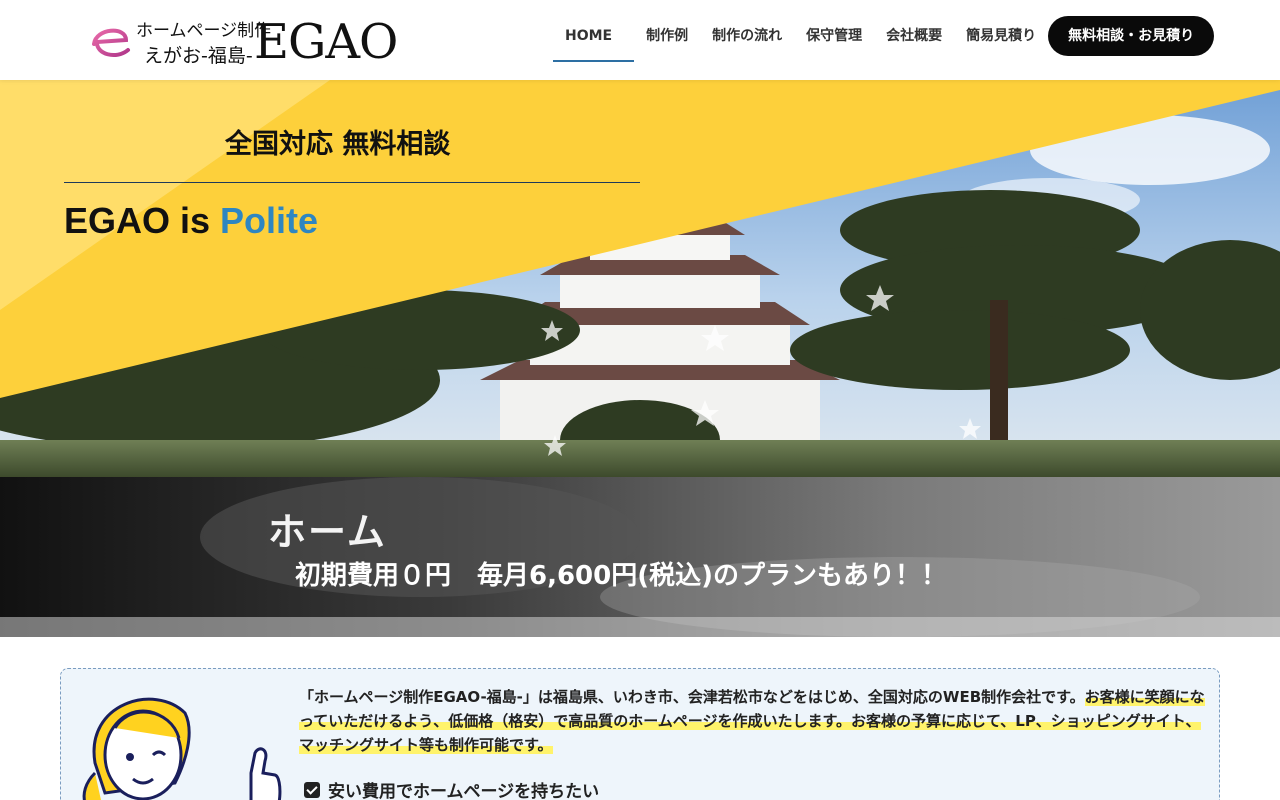 The height and width of the screenshot is (800, 1280). Describe the element at coordinates (1001, 36) in the screenshot. I see `nav-item-estimate: 簡易見積り` at that location.